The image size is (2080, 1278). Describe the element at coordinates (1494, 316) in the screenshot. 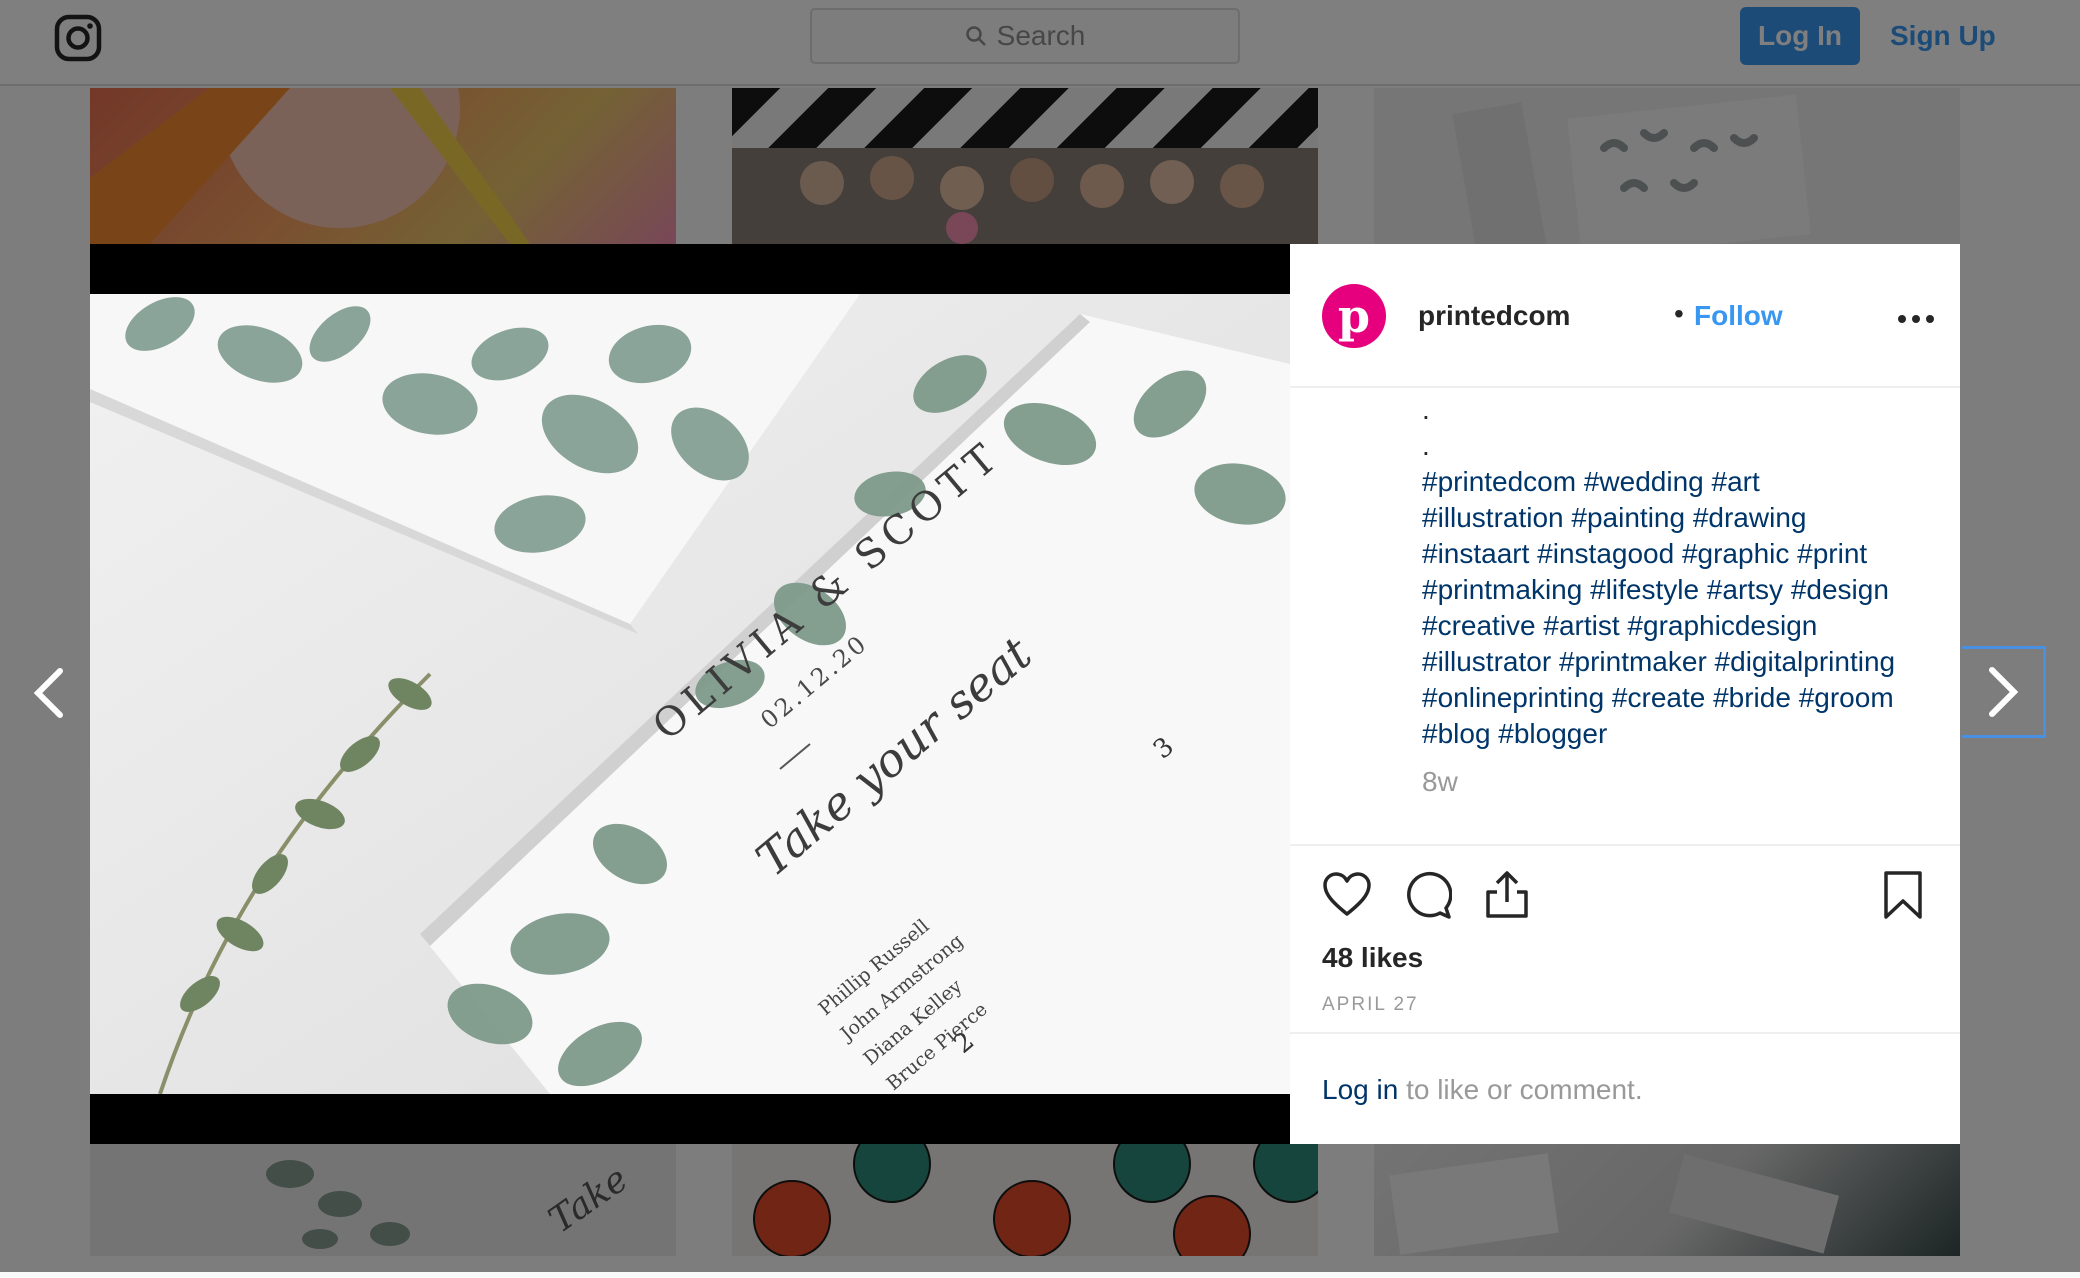

I see `username-link: printedcom` at that location.